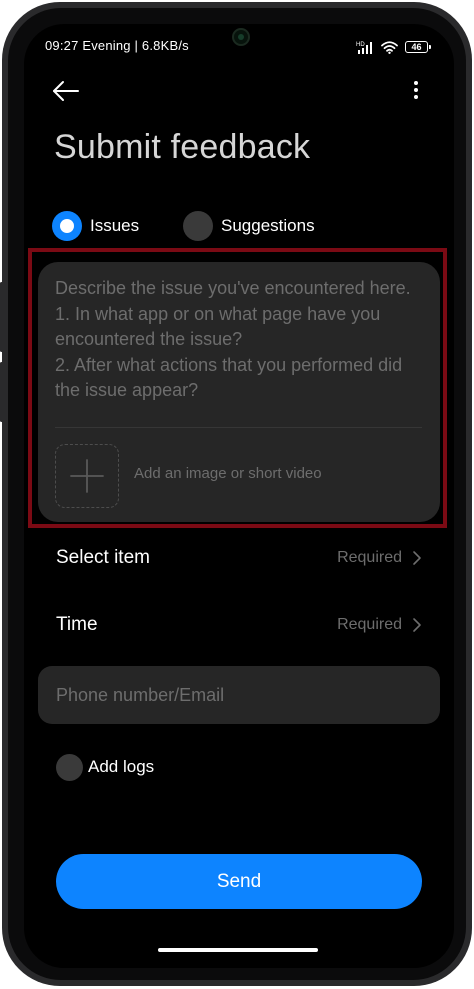 This screenshot has width=474, height=989. What do you see at coordinates (239, 625) in the screenshot?
I see `time-row: Time Required` at bounding box center [239, 625].